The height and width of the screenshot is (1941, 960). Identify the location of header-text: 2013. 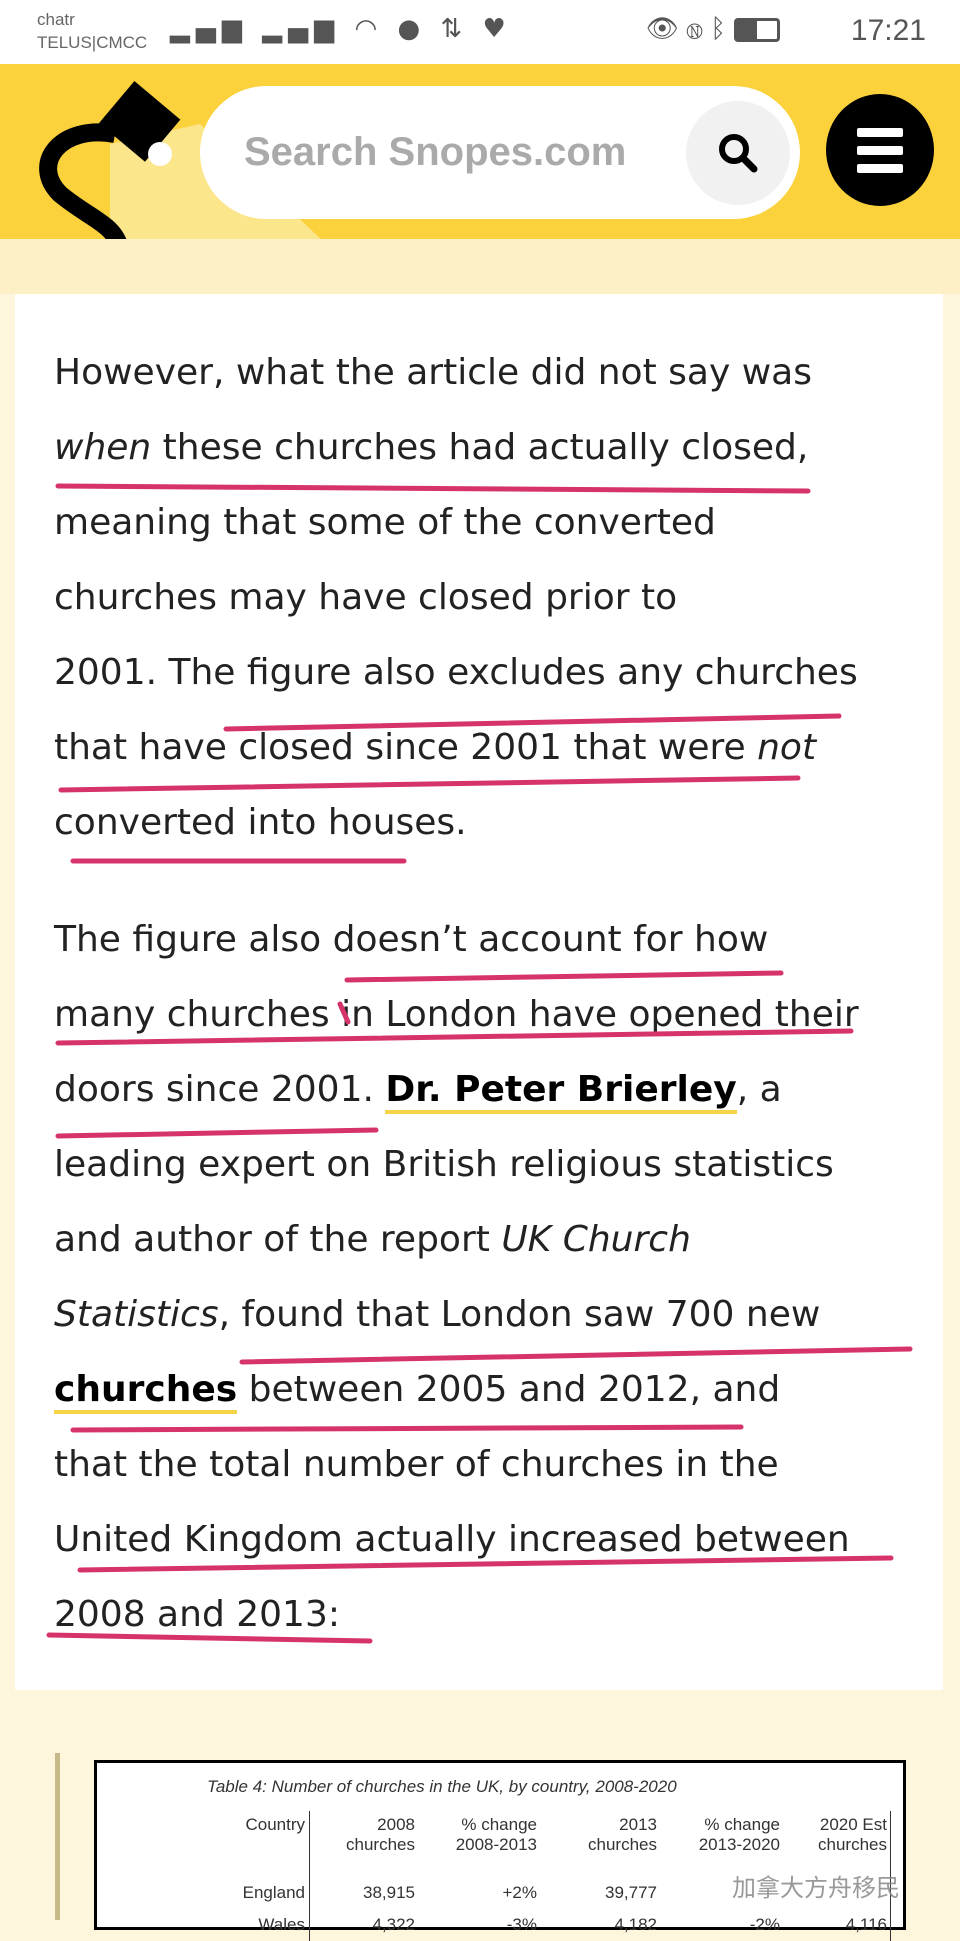
(638, 1824).